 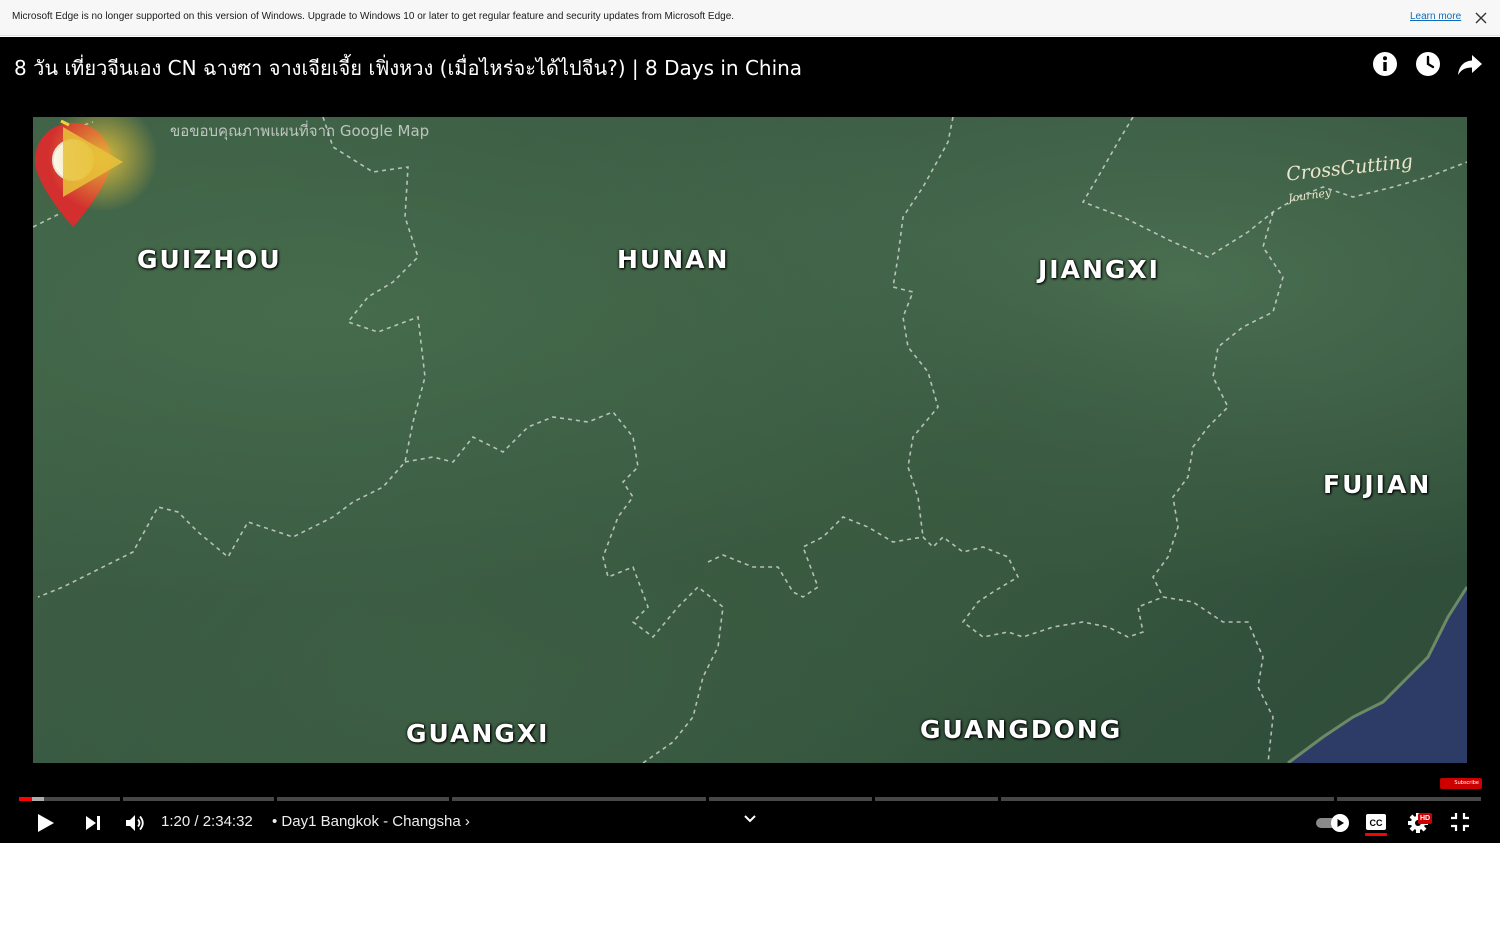 What do you see at coordinates (300, 131) in the screenshot?
I see `map-credit: ขอขอบคุณภาพแผนที่จาก Google Map` at bounding box center [300, 131].